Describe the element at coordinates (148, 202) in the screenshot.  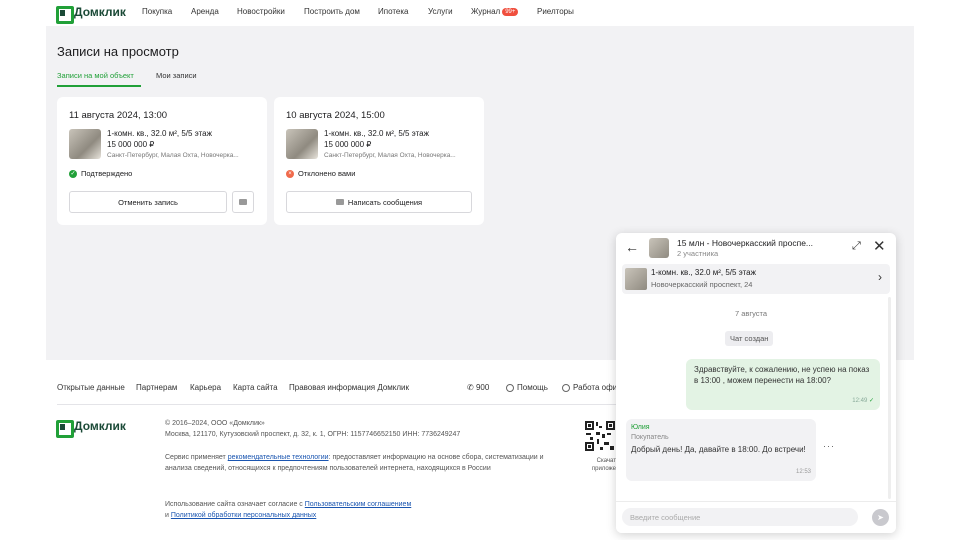
I see `cancel-booking-button: Отменить запись` at that location.